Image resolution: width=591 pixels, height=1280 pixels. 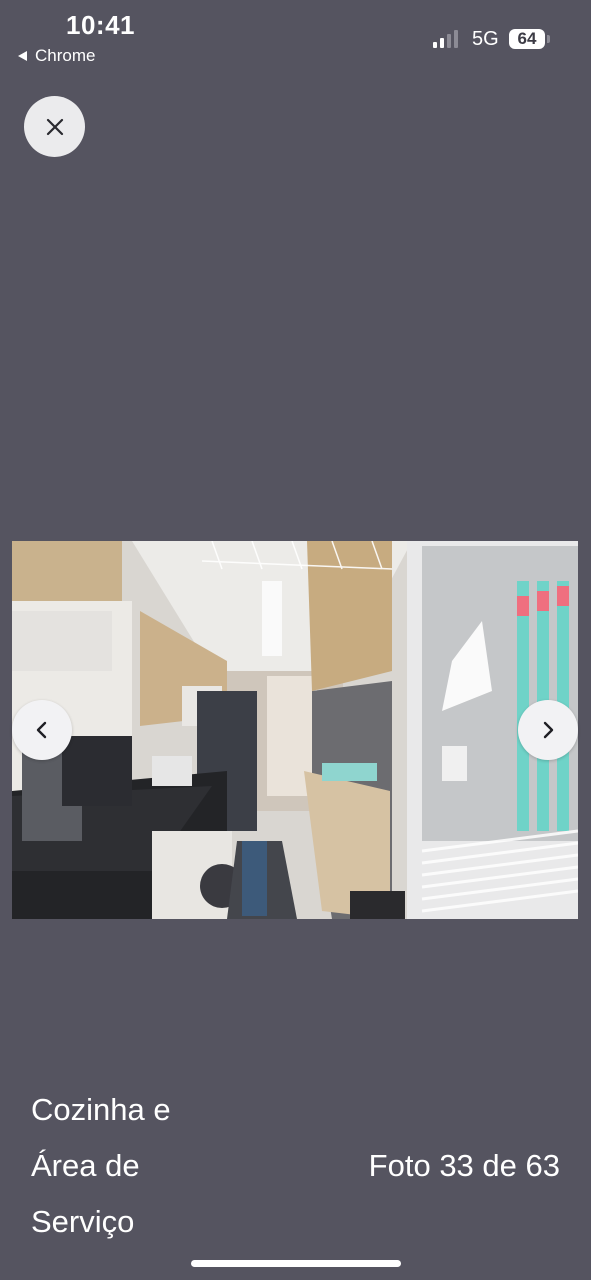 I want to click on battery-level: 64, so click(x=527, y=38).